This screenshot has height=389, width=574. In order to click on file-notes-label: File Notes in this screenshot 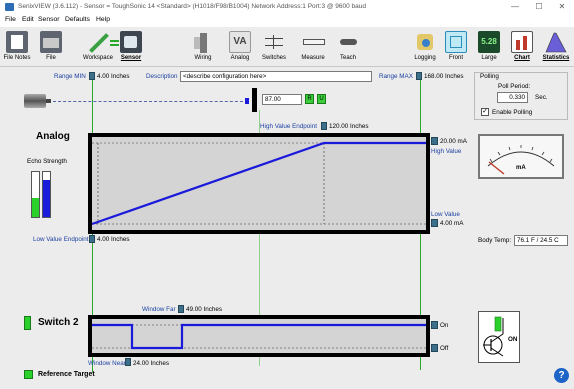, I will do `click(17, 58)`.